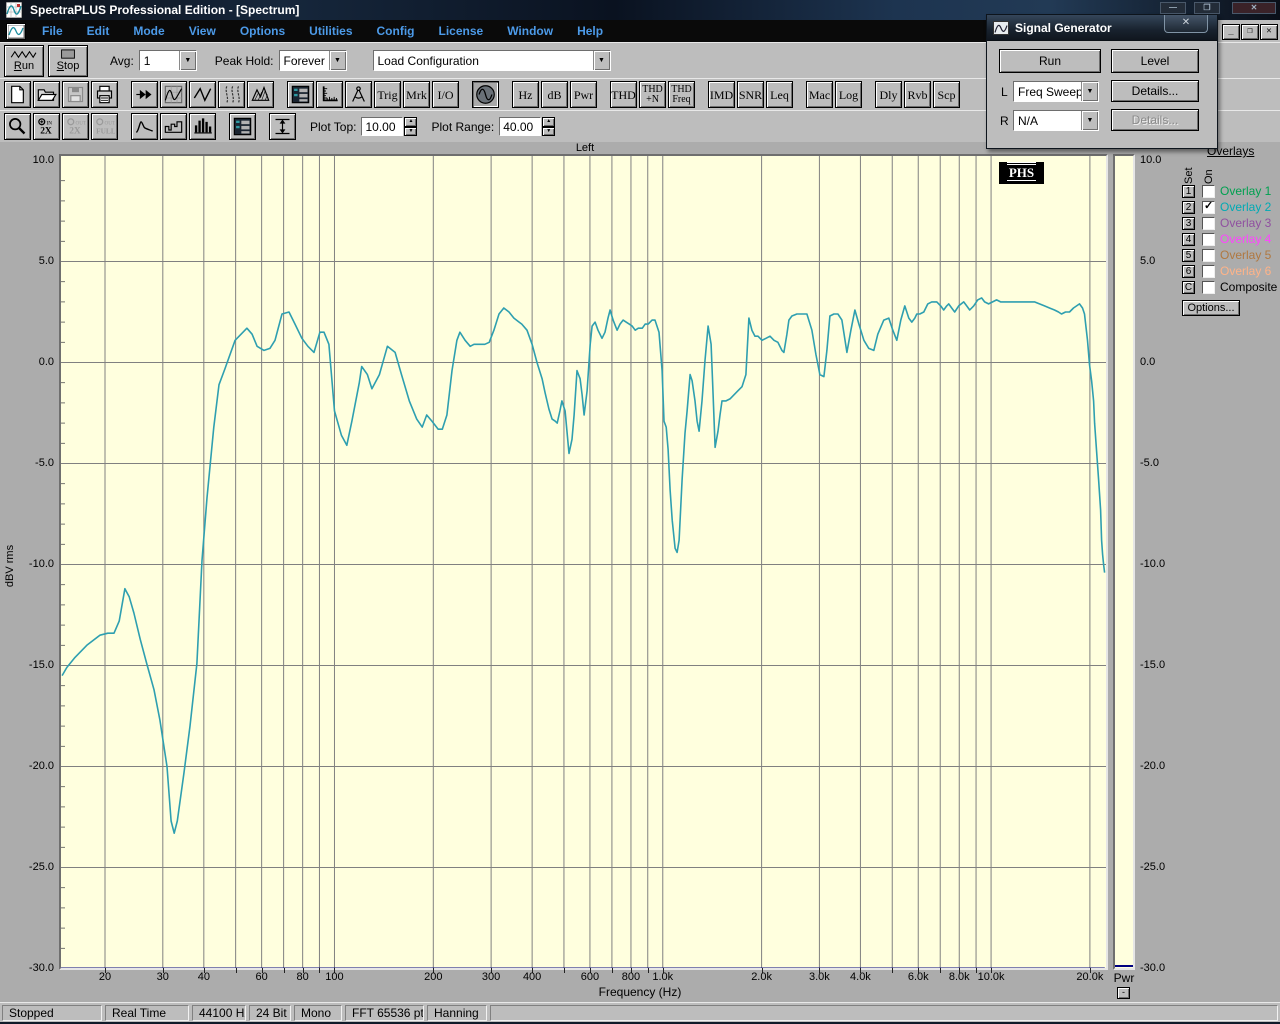  Describe the element at coordinates (68, 60) in the screenshot. I see `stop-button: Stop` at that location.